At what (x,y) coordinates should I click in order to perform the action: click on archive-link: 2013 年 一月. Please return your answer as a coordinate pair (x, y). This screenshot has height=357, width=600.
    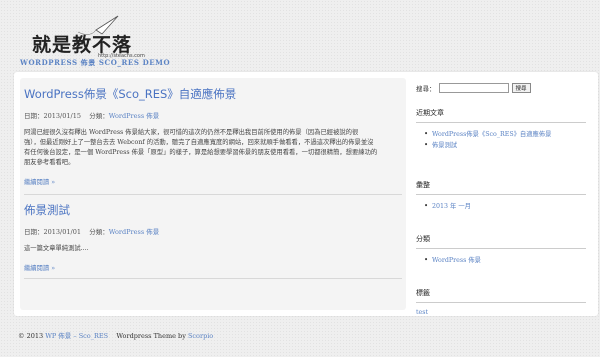
    Looking at the image, I should click on (501, 206).